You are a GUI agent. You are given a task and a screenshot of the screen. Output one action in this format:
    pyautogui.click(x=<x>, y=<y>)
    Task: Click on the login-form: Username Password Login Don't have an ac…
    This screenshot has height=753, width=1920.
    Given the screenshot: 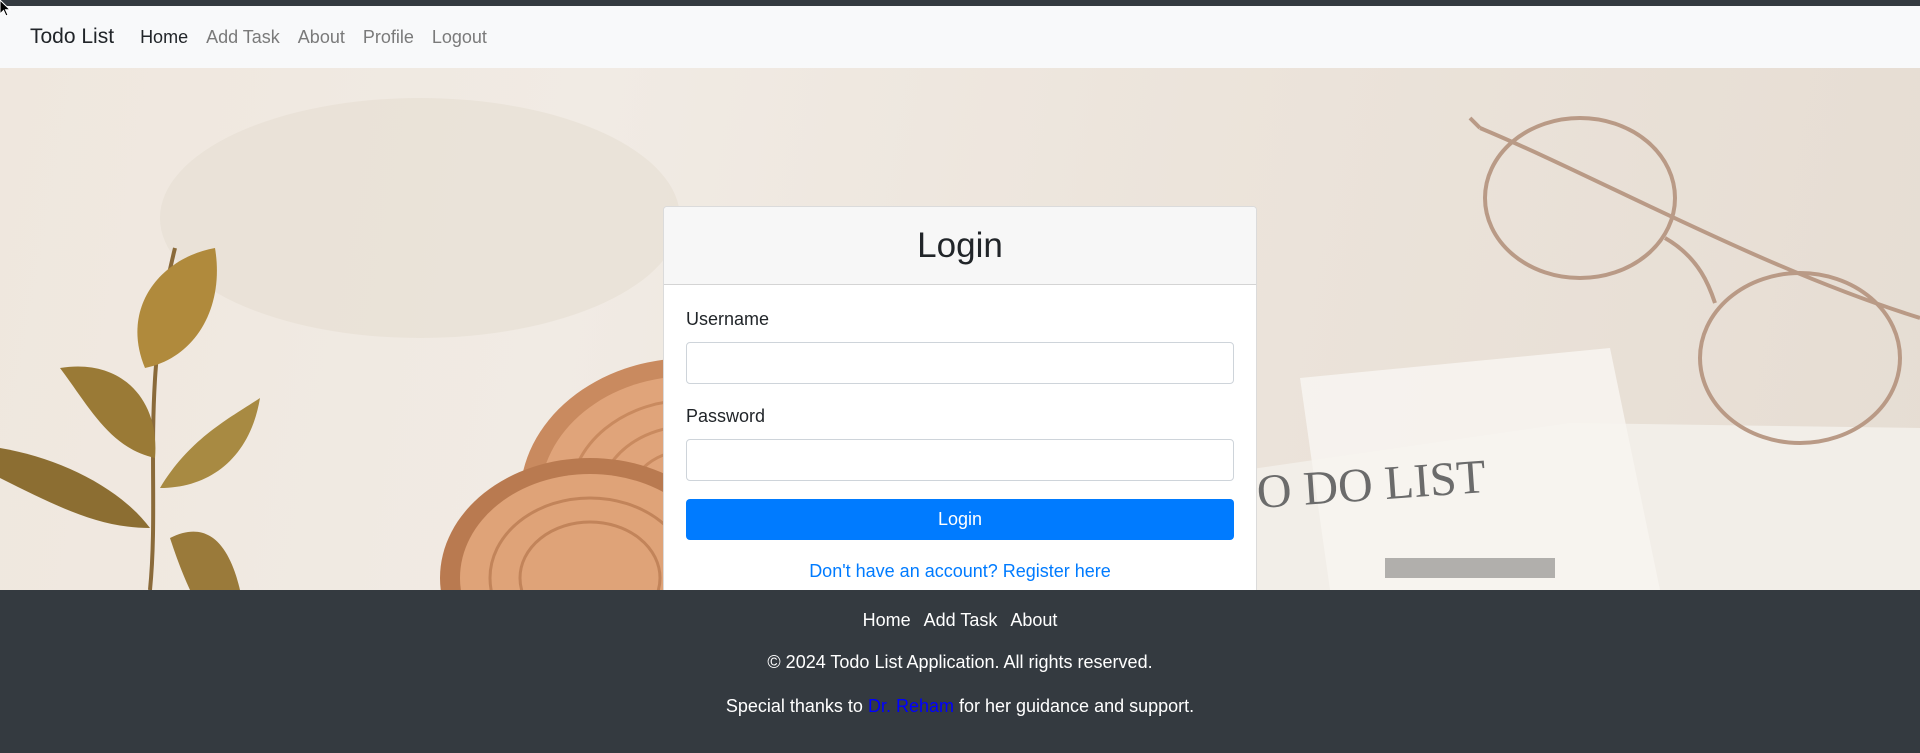 What is the action you would take?
    pyautogui.click(x=960, y=433)
    